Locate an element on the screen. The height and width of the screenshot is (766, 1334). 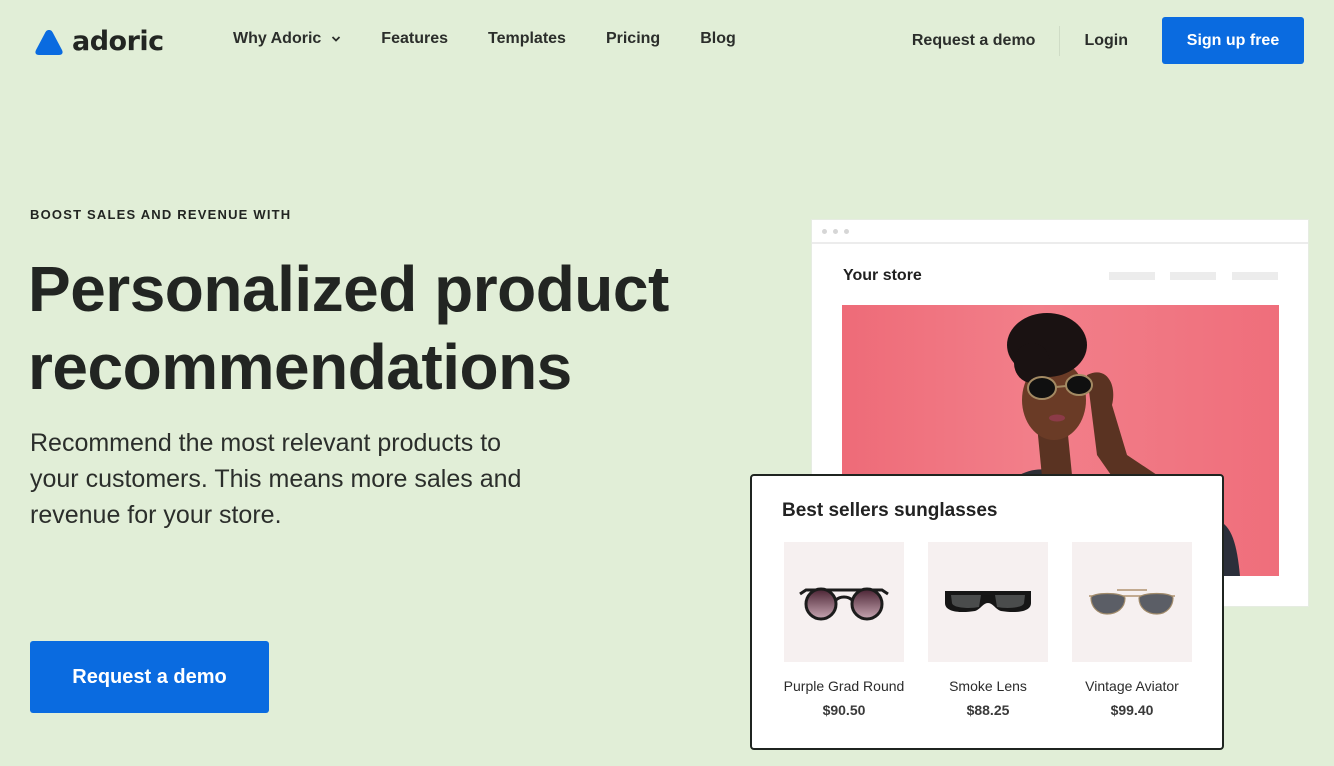
wrap-sunglasses-icon is located at coordinates (988, 602).